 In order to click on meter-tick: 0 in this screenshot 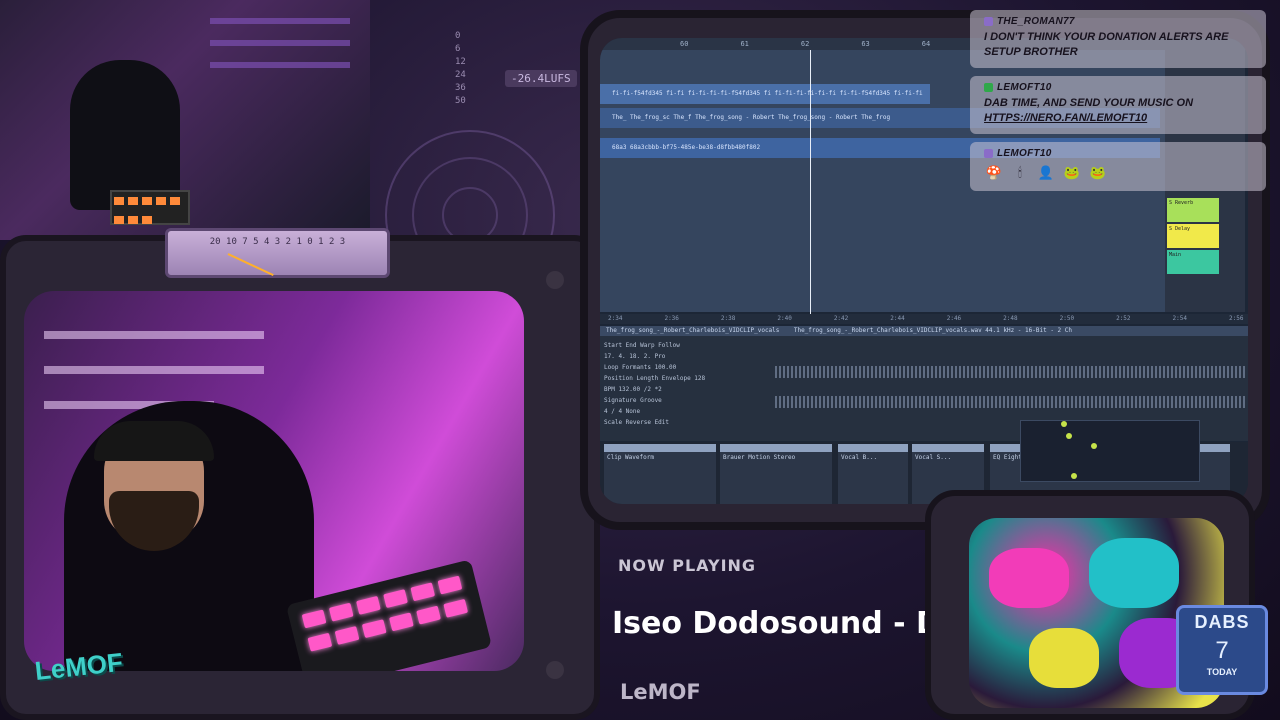, I will do `click(458, 36)`.